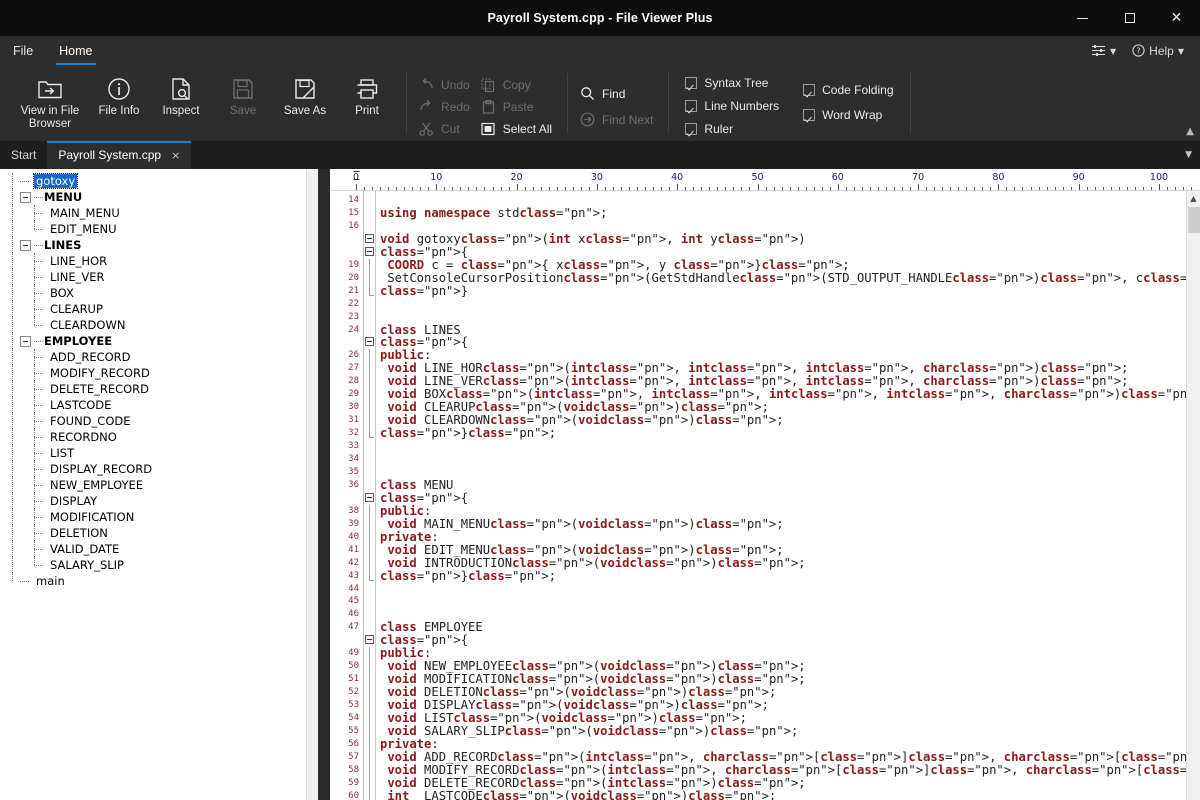 The width and height of the screenshot is (1200, 800). Describe the element at coordinates (156, 469) in the screenshot. I see `tree-item-display-record: DISPLAY_RECORD` at that location.